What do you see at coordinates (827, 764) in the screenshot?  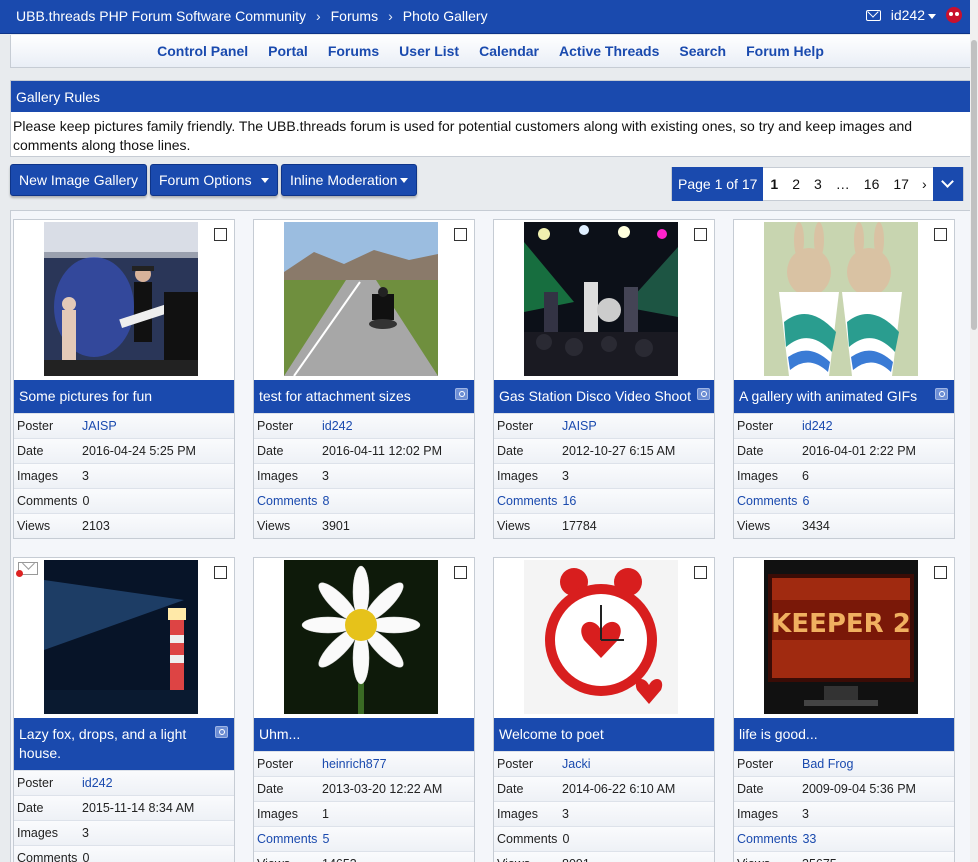 I see `poster-link: Bad Frog` at bounding box center [827, 764].